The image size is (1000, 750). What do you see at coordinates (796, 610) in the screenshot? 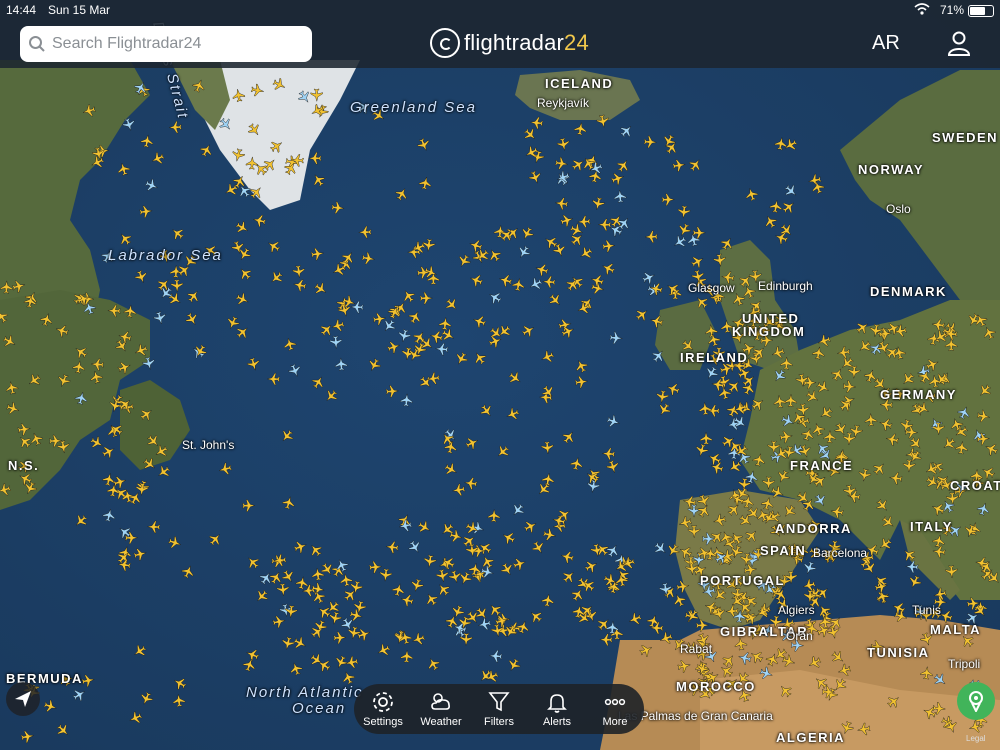
I see `map-label: Algiers` at bounding box center [796, 610].